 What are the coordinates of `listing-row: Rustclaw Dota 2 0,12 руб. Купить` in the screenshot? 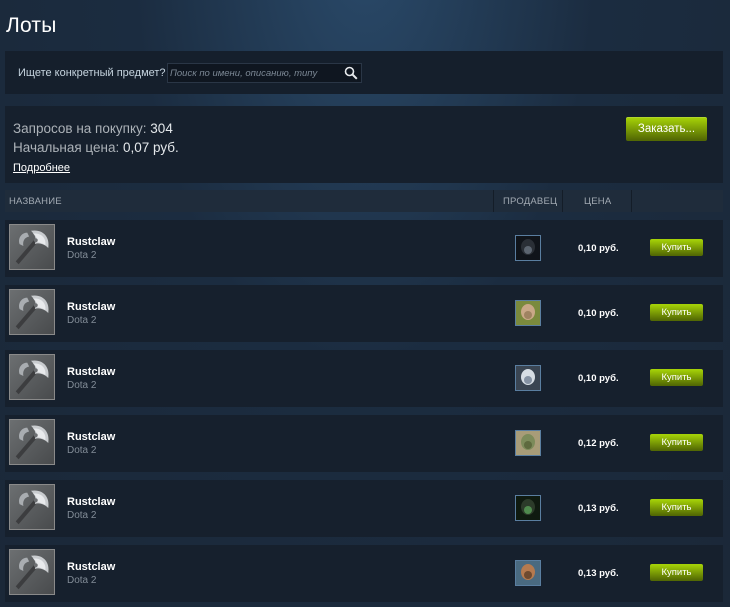 It's located at (364, 443).